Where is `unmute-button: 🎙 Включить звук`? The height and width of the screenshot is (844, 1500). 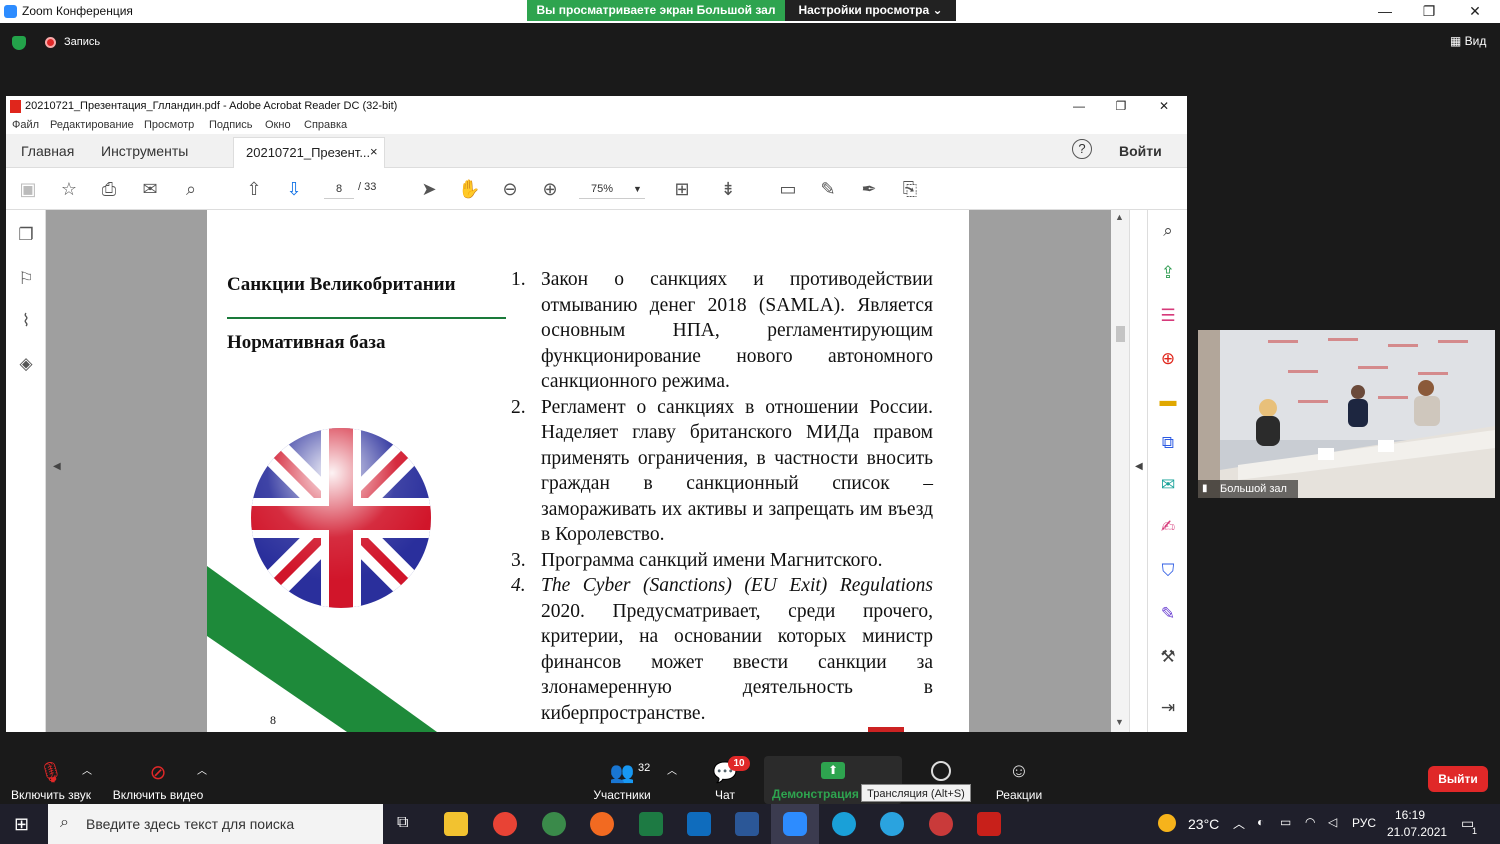 unmute-button: 🎙 Включить звук is located at coordinates (51, 781).